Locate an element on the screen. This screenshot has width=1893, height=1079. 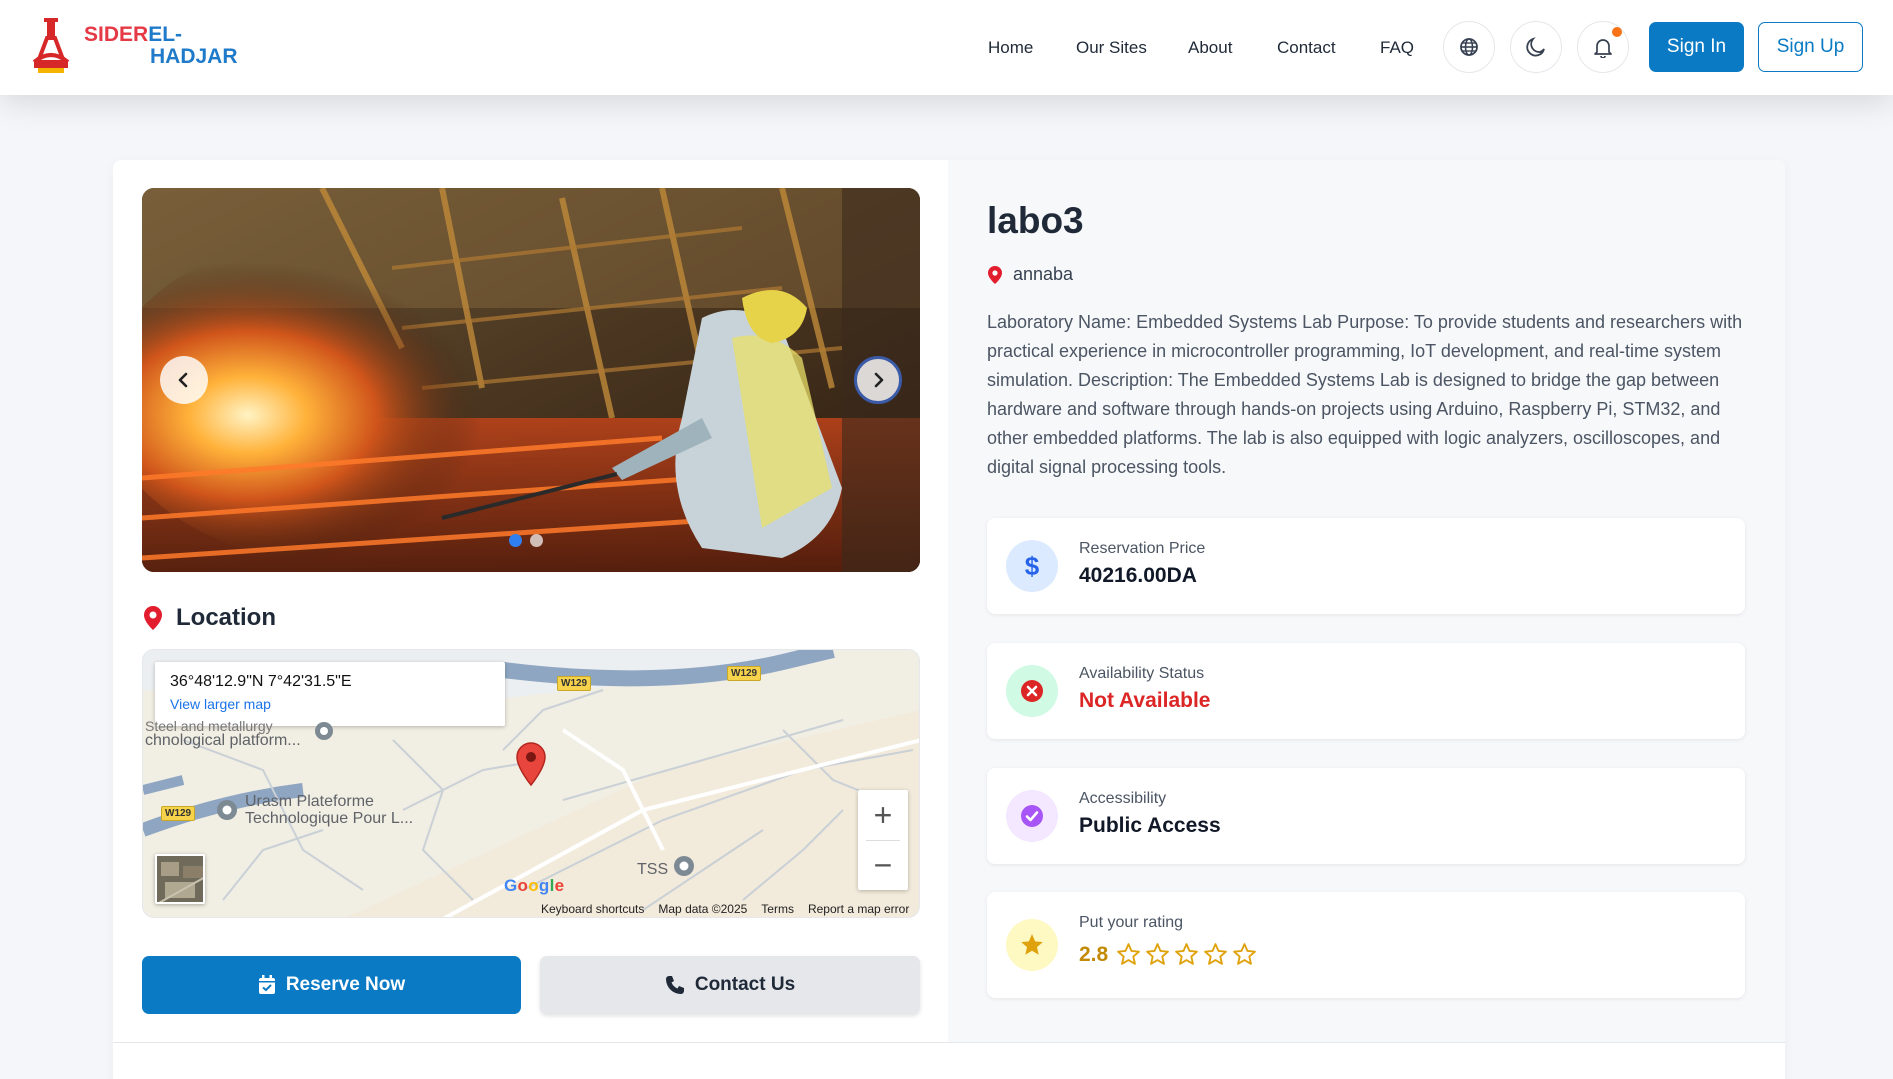
zoom-divider is located at coordinates (883, 840).